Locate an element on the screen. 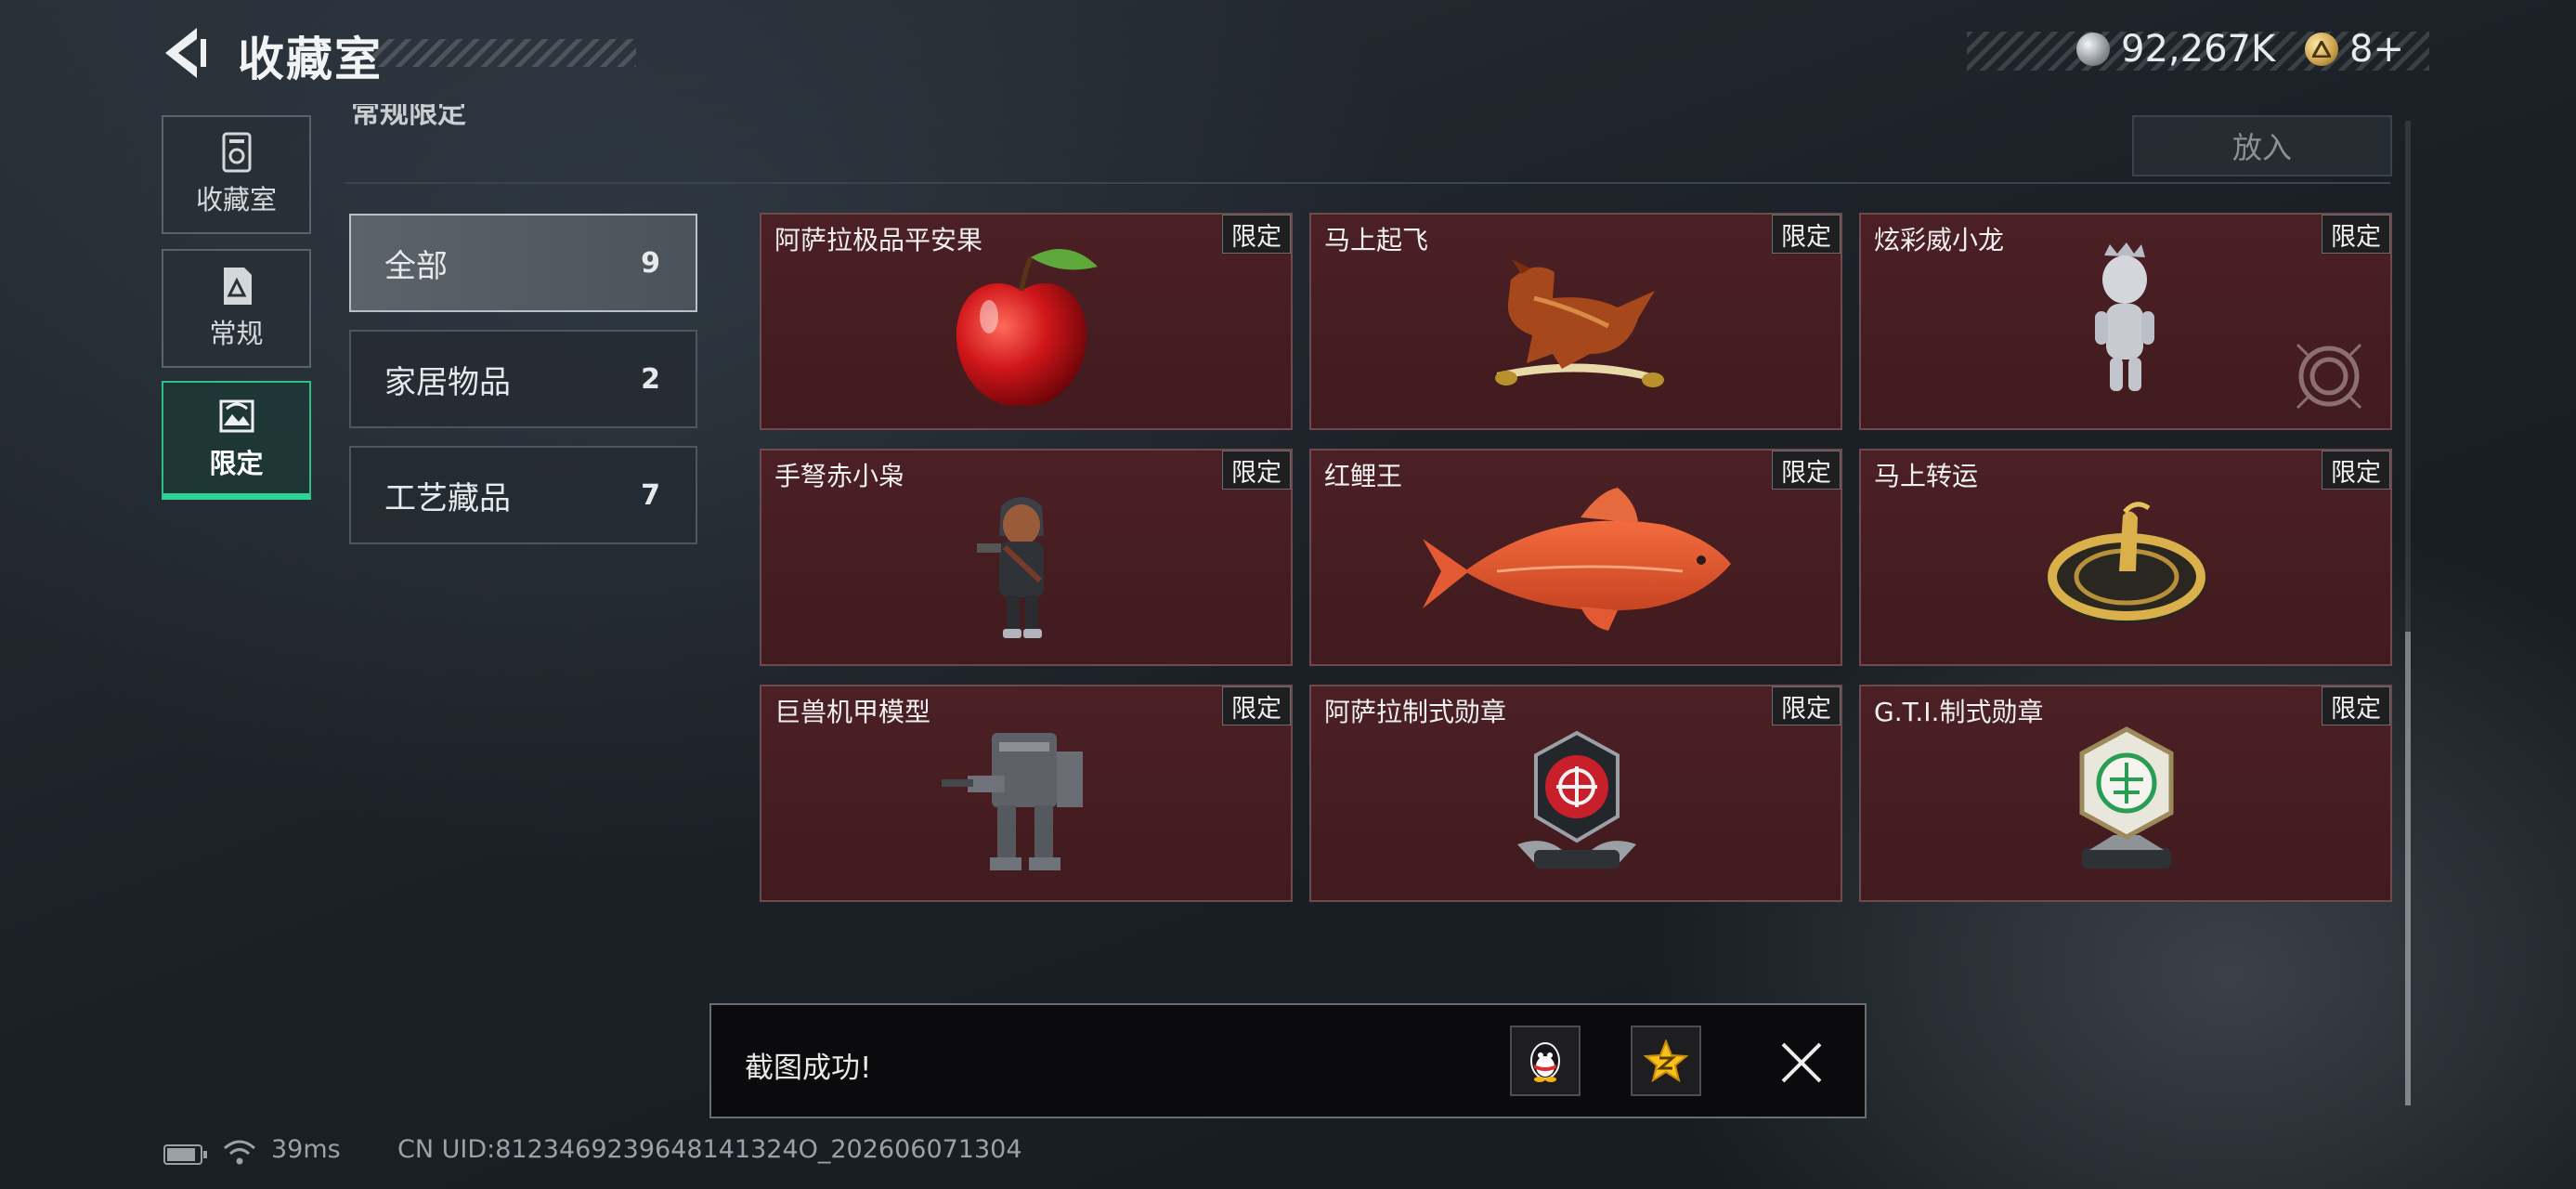 This screenshot has height=1189, width=2576. toast-message: 截图成功! is located at coordinates (808, 1068).